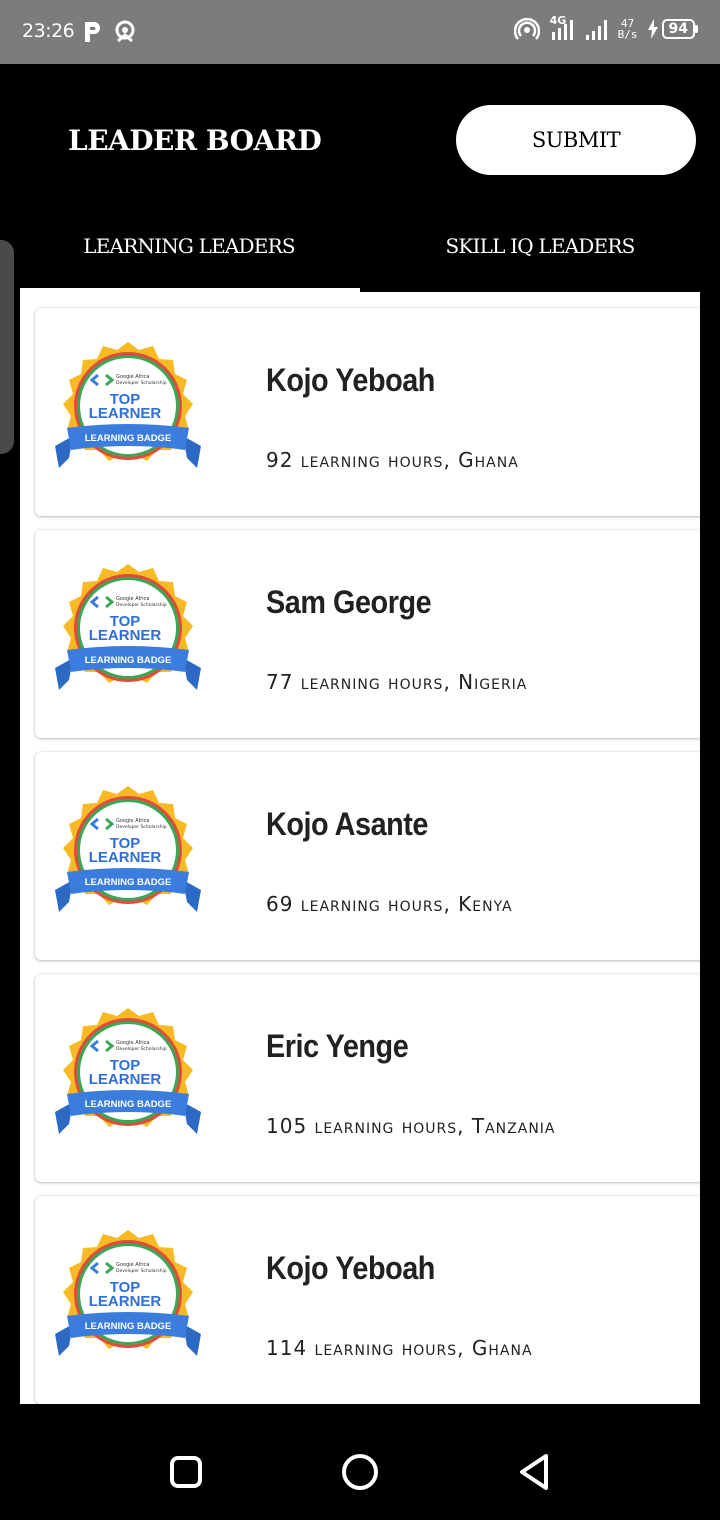 This screenshot has height=1520, width=720. Describe the element at coordinates (562, 28) in the screenshot. I see `network-4g-icon: 4G` at that location.